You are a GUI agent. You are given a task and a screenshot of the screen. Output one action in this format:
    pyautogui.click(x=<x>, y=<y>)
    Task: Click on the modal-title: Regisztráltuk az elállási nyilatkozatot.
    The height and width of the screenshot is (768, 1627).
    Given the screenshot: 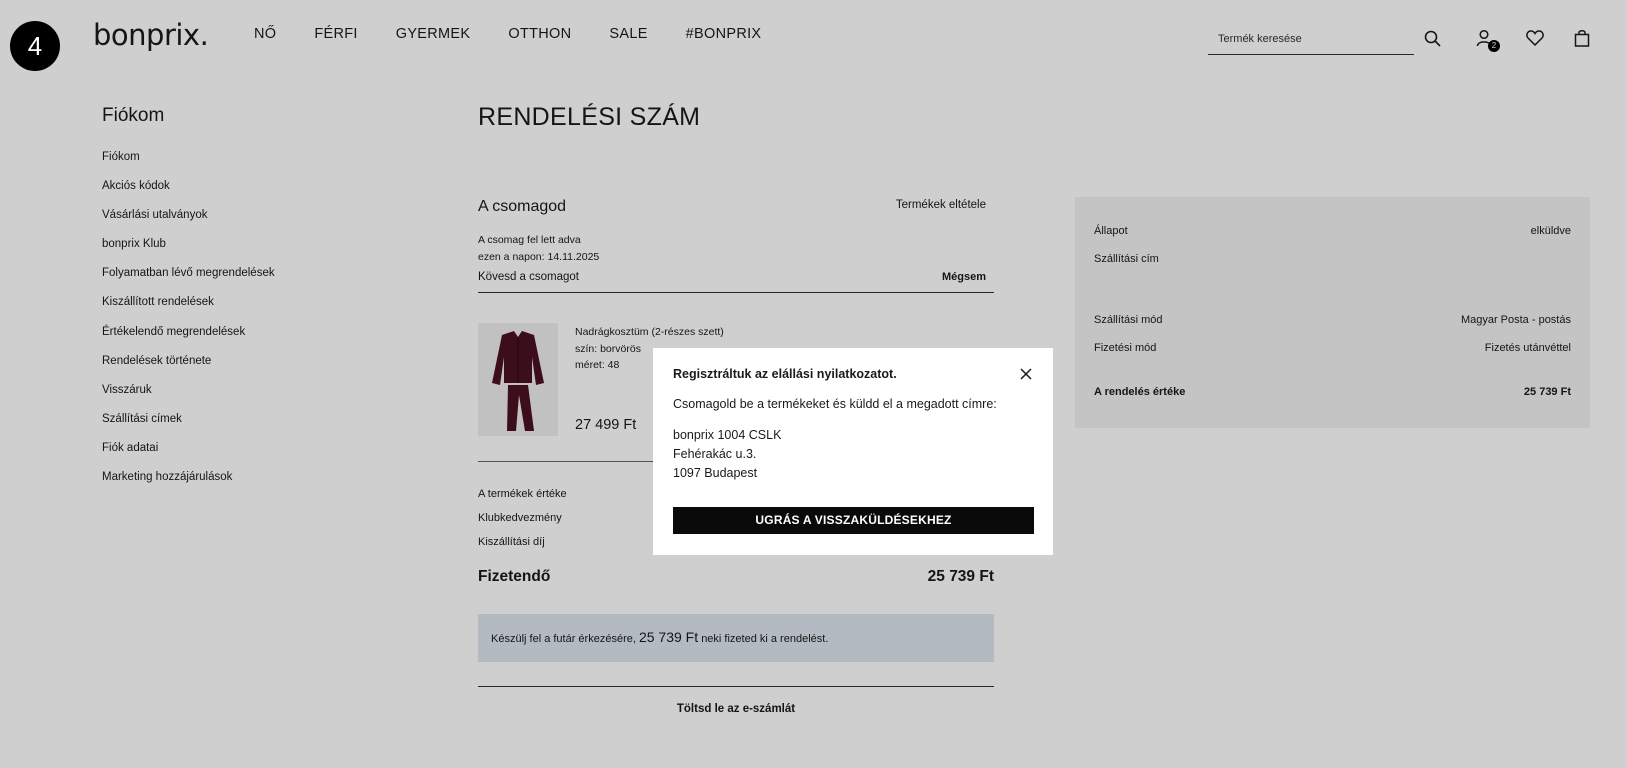 What is the action you would take?
    pyautogui.click(x=785, y=374)
    